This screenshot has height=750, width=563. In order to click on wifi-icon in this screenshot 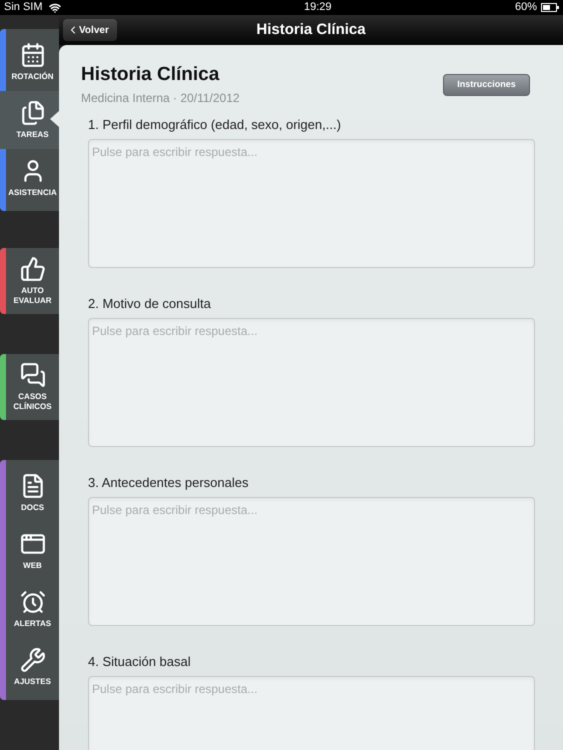, I will do `click(54, 8)`.